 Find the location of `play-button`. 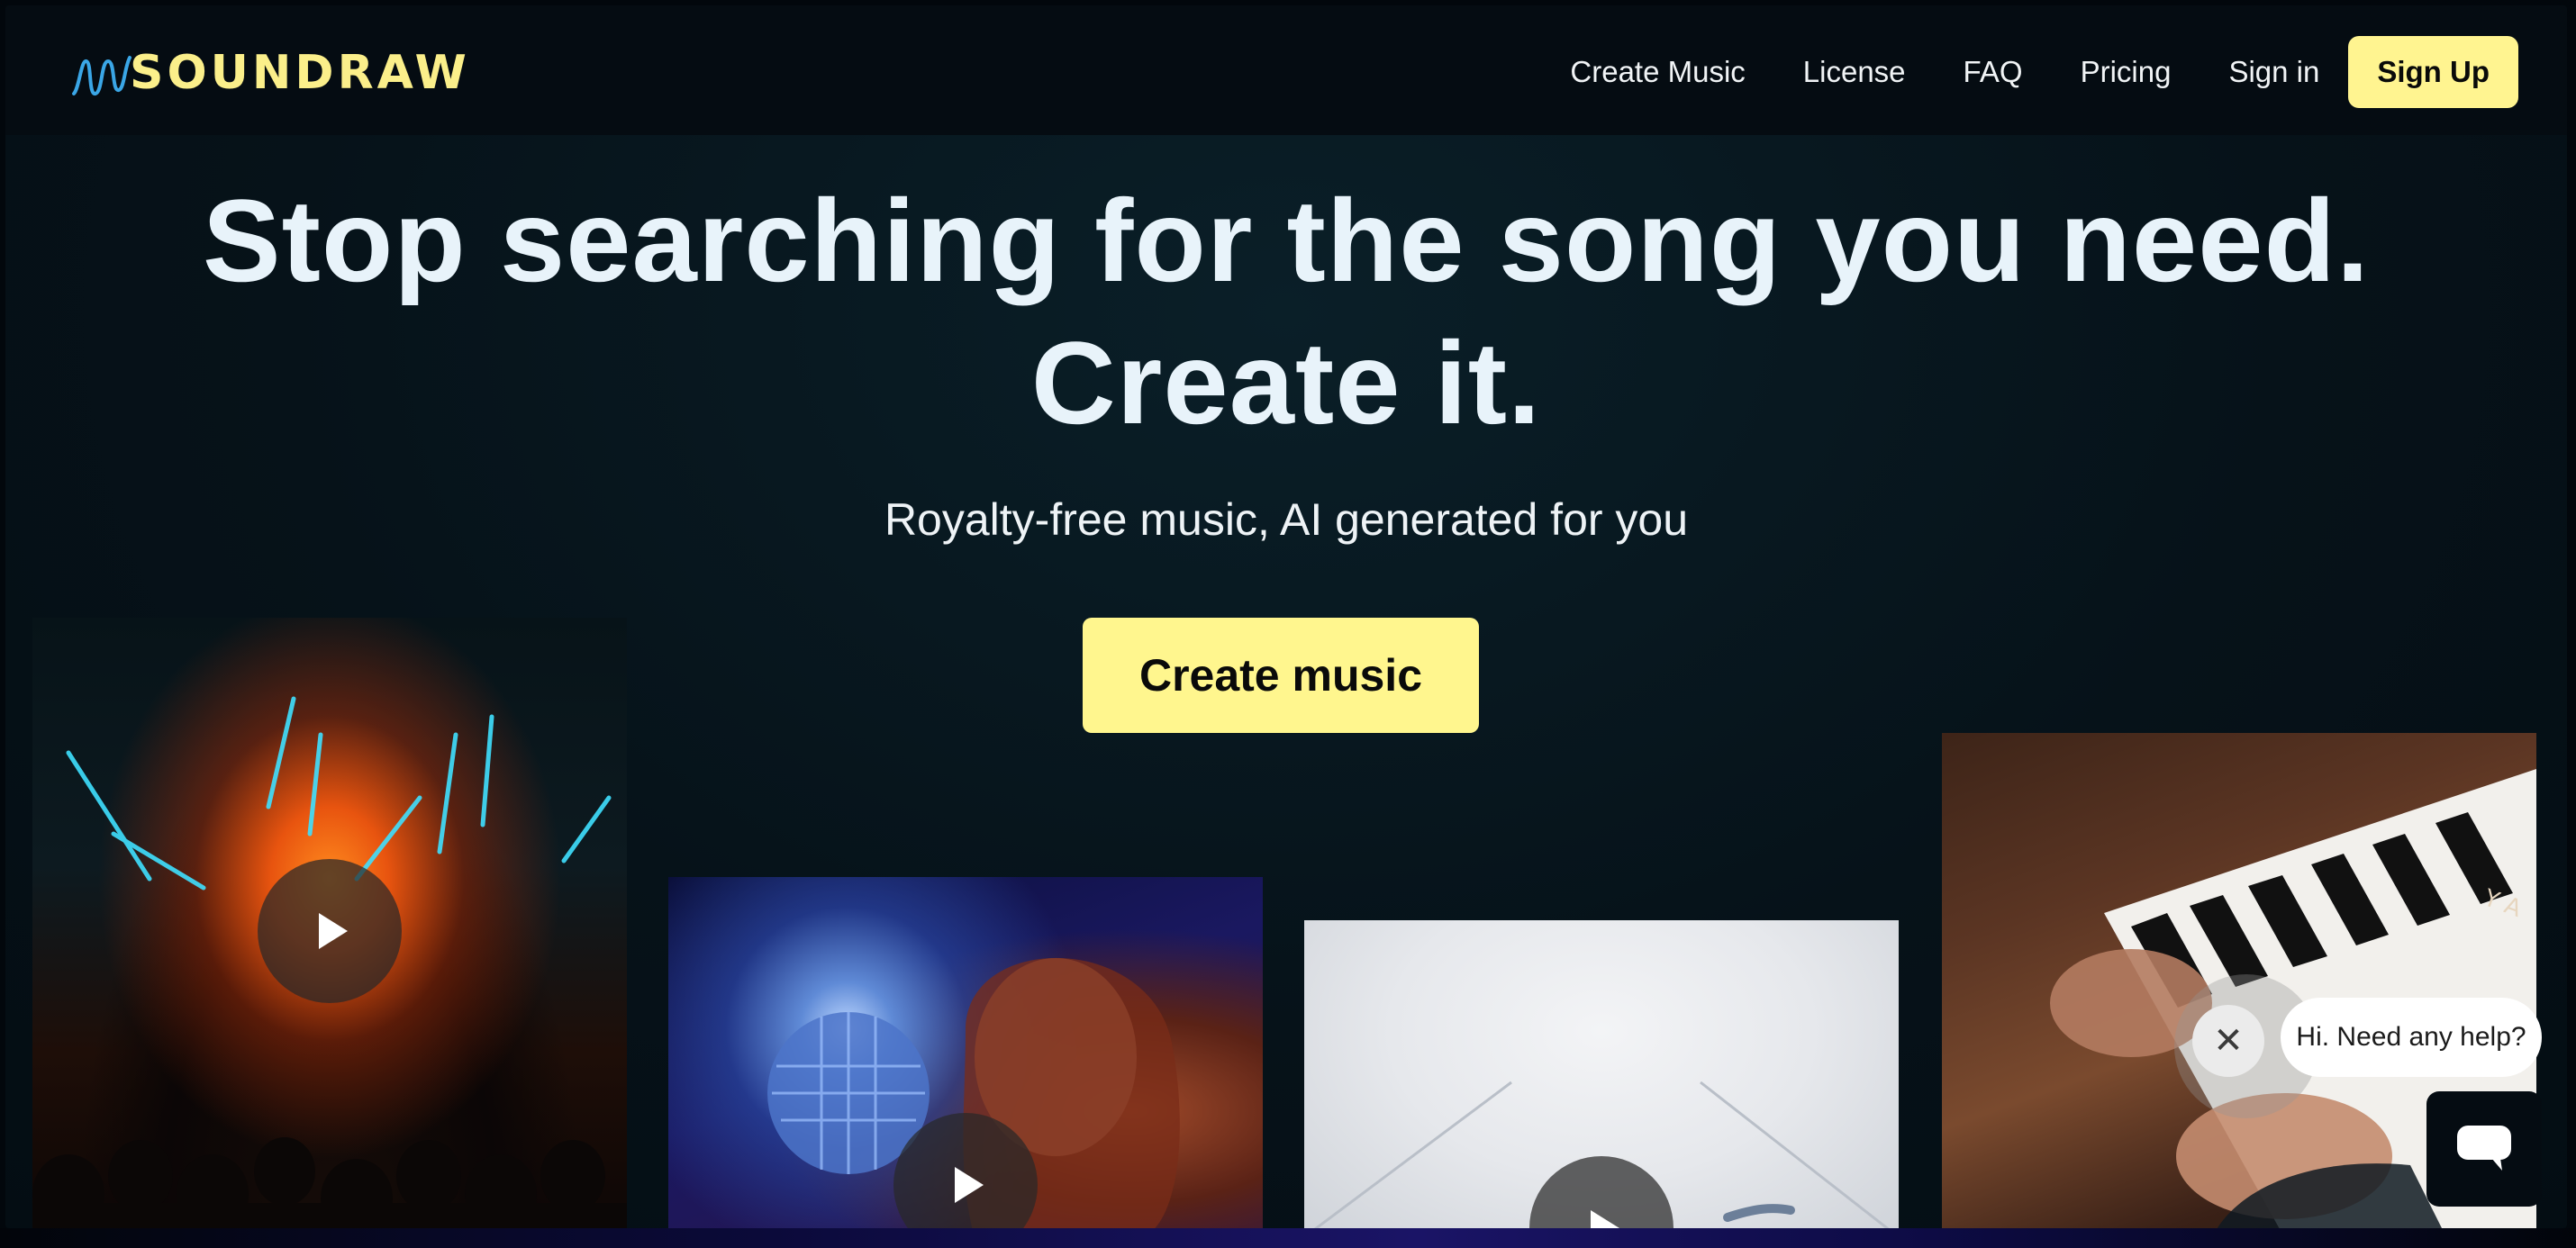

play-button is located at coordinates (330, 931).